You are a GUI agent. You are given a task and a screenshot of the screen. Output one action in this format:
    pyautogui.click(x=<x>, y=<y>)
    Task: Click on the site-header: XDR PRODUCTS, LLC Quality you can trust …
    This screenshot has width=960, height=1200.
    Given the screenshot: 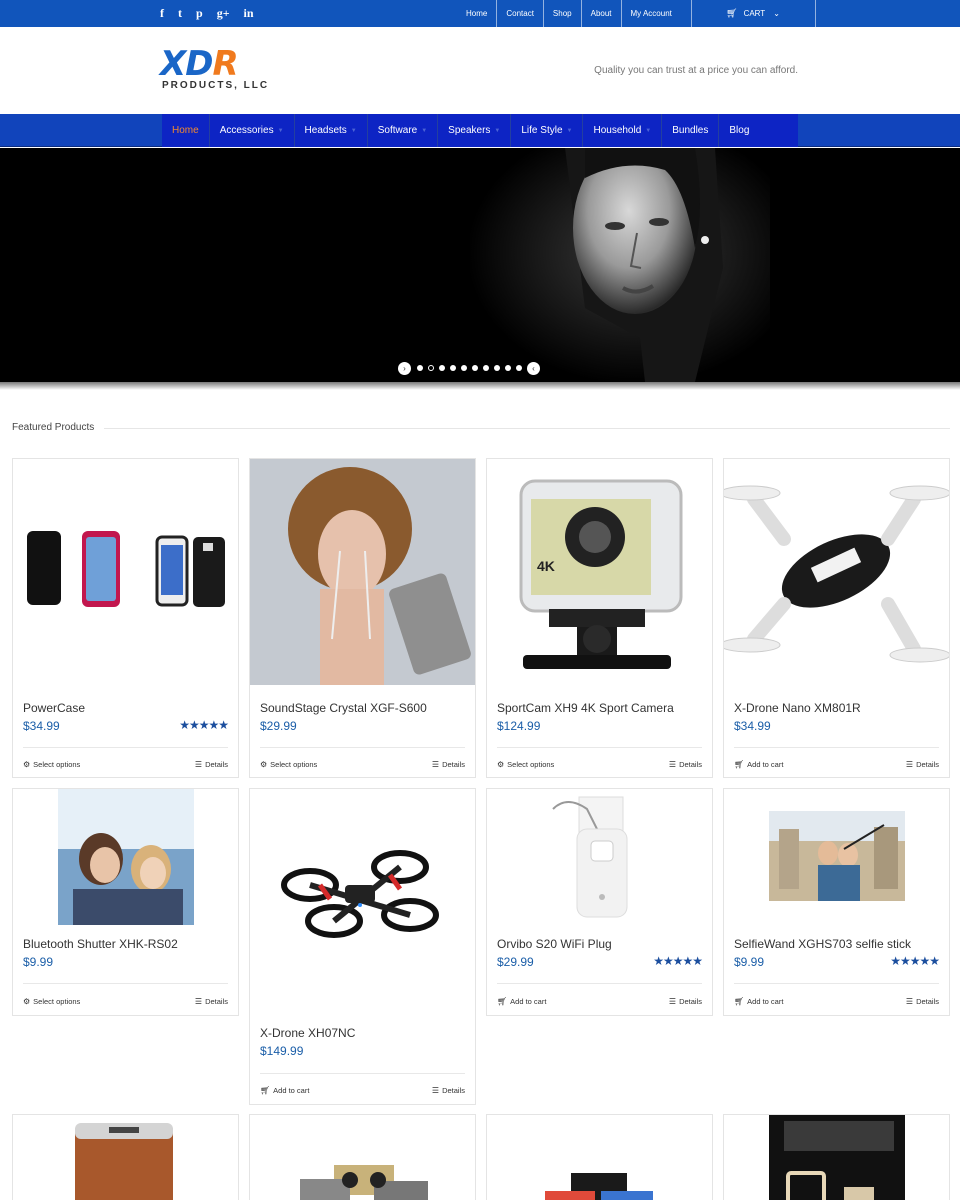 What is the action you would take?
    pyautogui.click(x=480, y=70)
    